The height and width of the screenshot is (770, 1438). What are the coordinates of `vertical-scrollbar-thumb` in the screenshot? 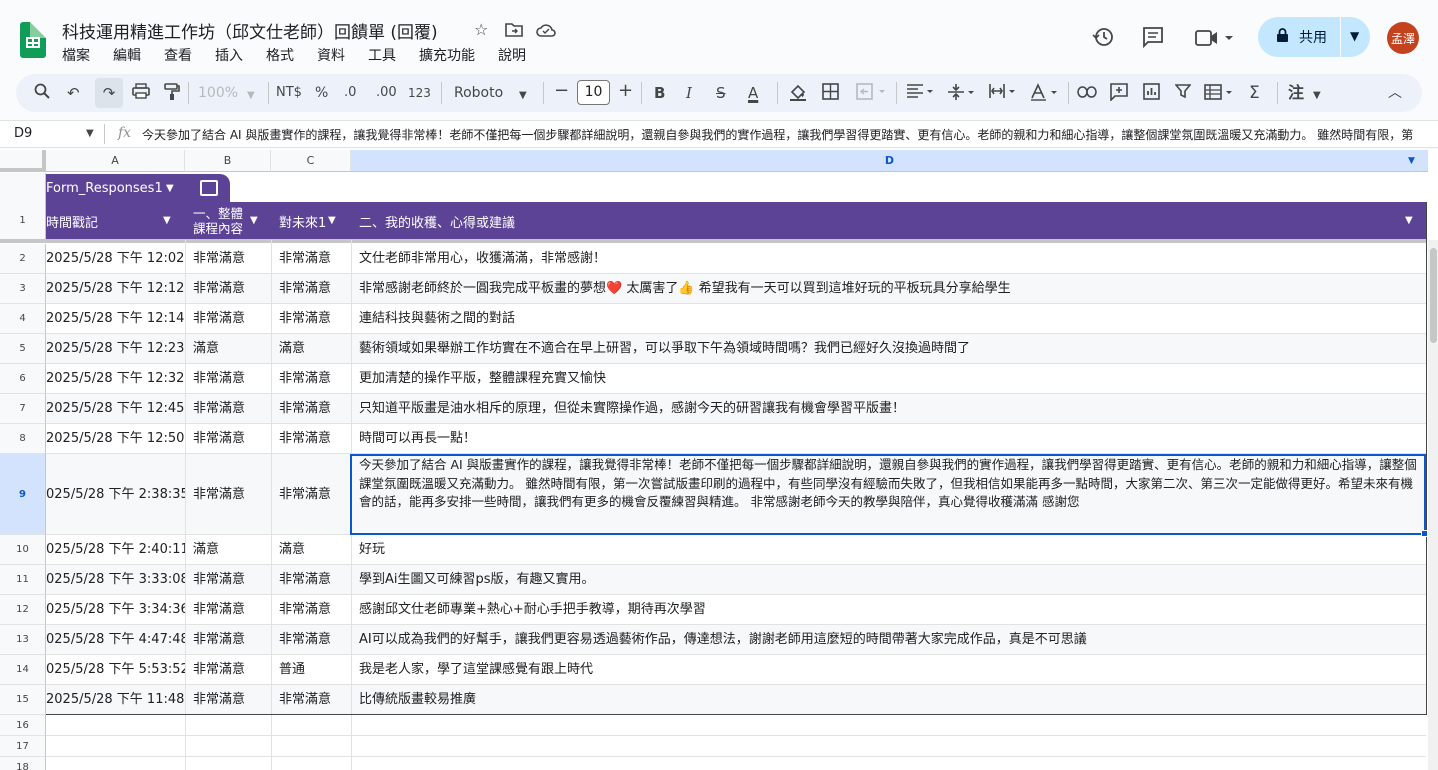 It's located at (1433, 295).